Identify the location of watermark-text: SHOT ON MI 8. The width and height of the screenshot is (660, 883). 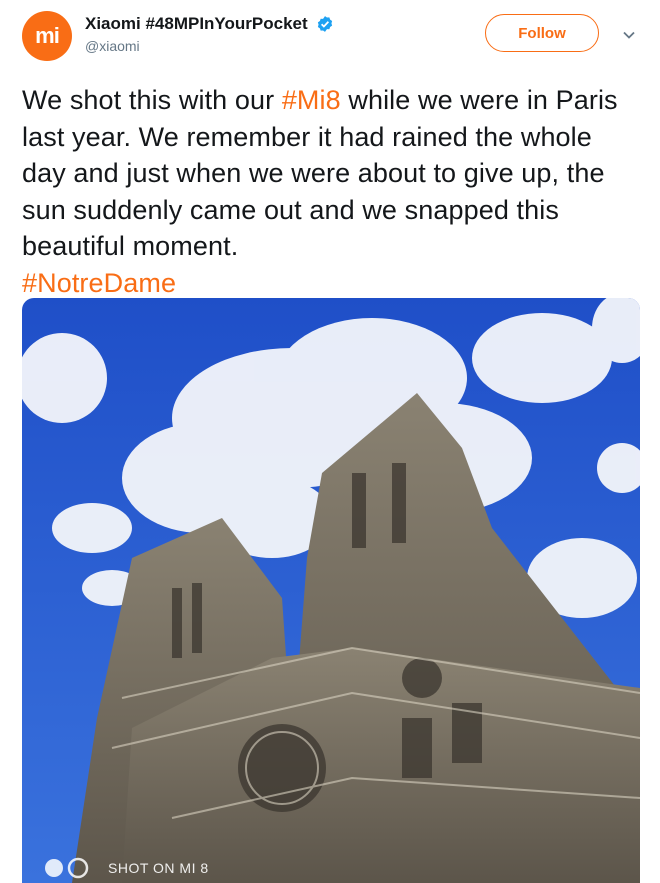
(158, 868).